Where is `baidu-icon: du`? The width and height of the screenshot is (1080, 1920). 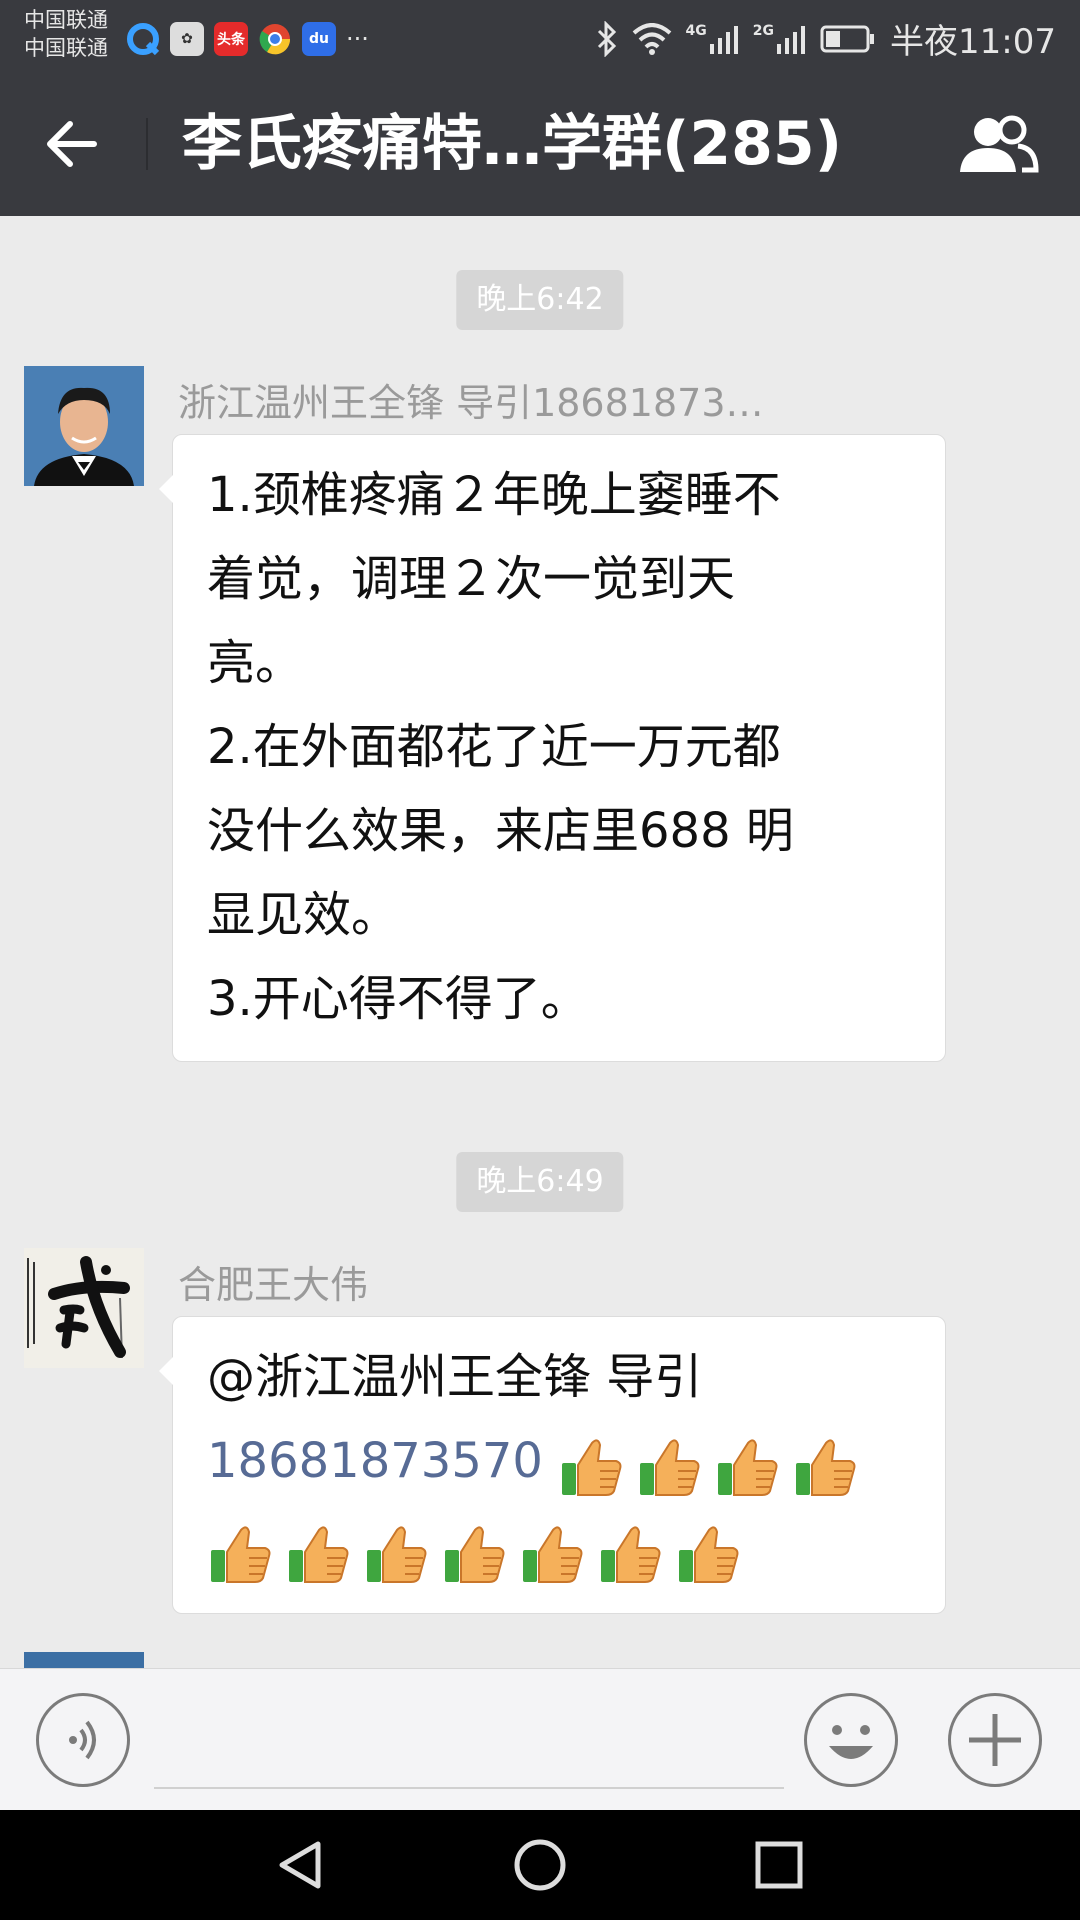
baidu-icon: du is located at coordinates (319, 39).